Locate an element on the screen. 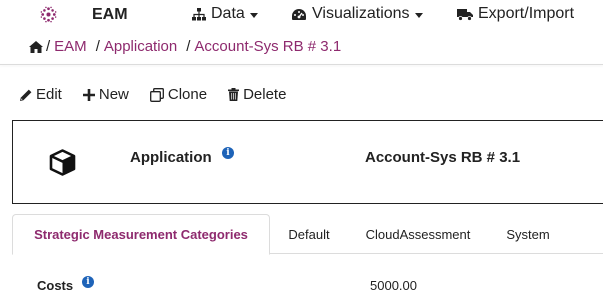 Image resolution: width=603 pixels, height=290 pixels. home-icon is located at coordinates (36, 46).